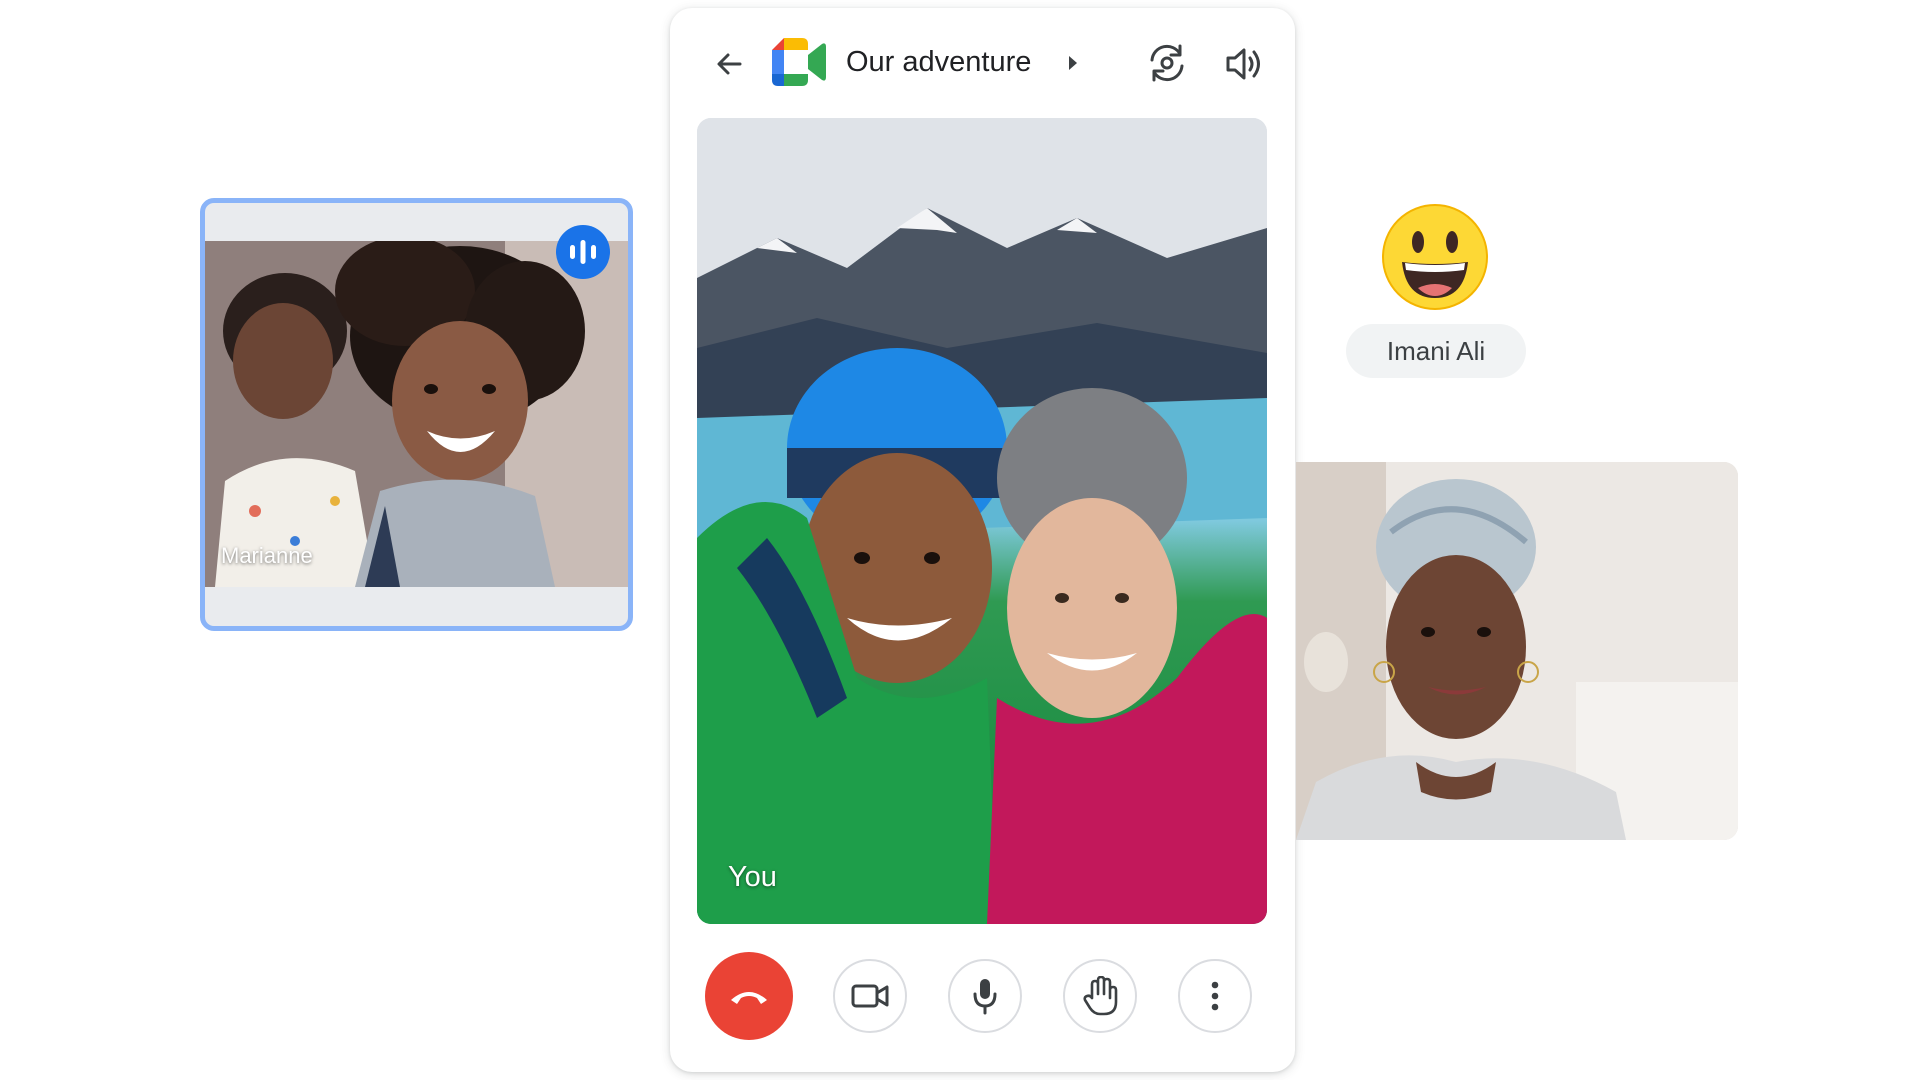 This screenshot has height=1080, width=1920. I want to click on caret-right-icon, so click(1073, 63).